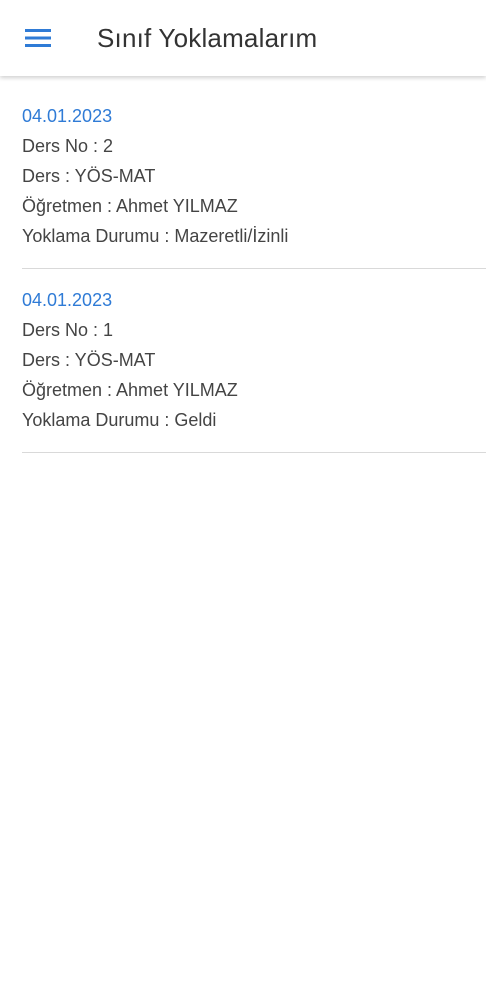 This screenshot has width=486, height=1000. I want to click on menu-button, so click(38, 38).